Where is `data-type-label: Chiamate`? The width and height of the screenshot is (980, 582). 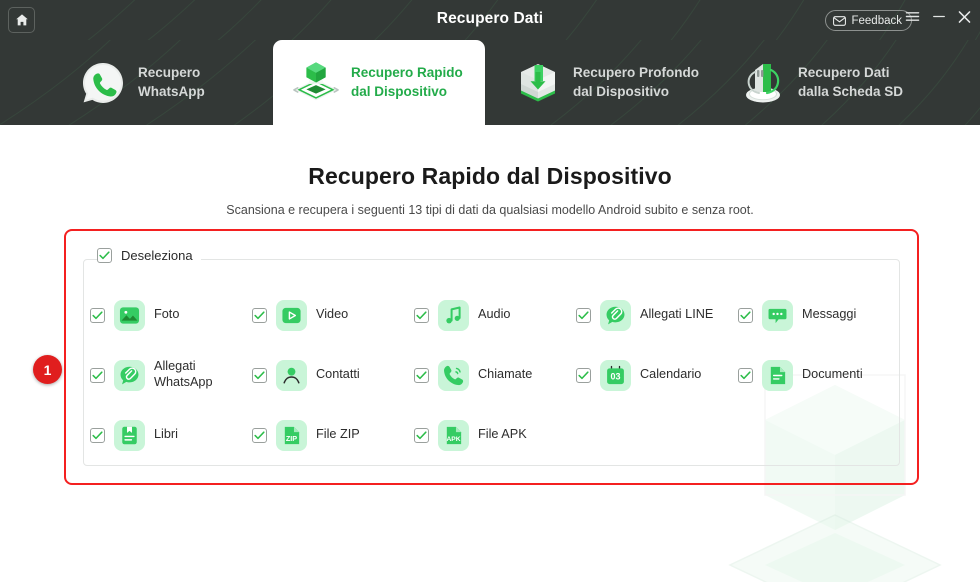 data-type-label: Chiamate is located at coordinates (505, 374).